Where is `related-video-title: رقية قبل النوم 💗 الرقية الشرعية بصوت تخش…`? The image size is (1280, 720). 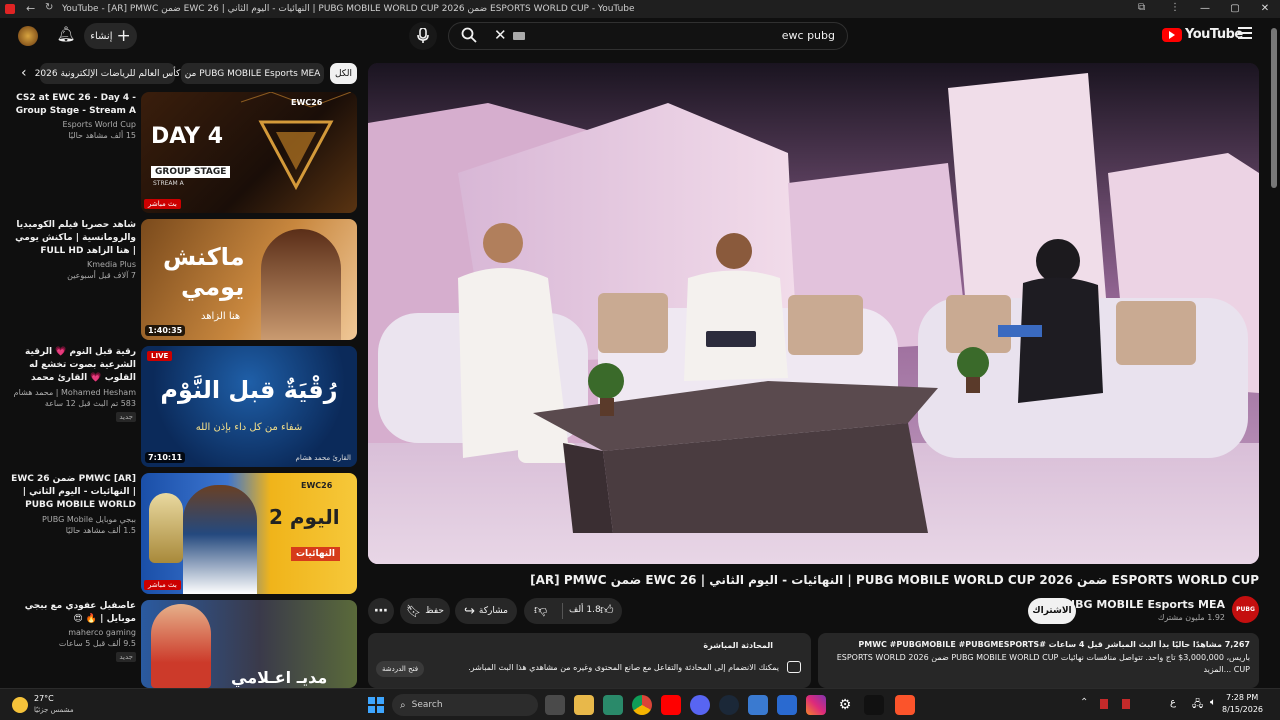 related-video-title: رقية قبل النوم 💗 الرقية الشرعية بصوت تخش… is located at coordinates (73, 366).